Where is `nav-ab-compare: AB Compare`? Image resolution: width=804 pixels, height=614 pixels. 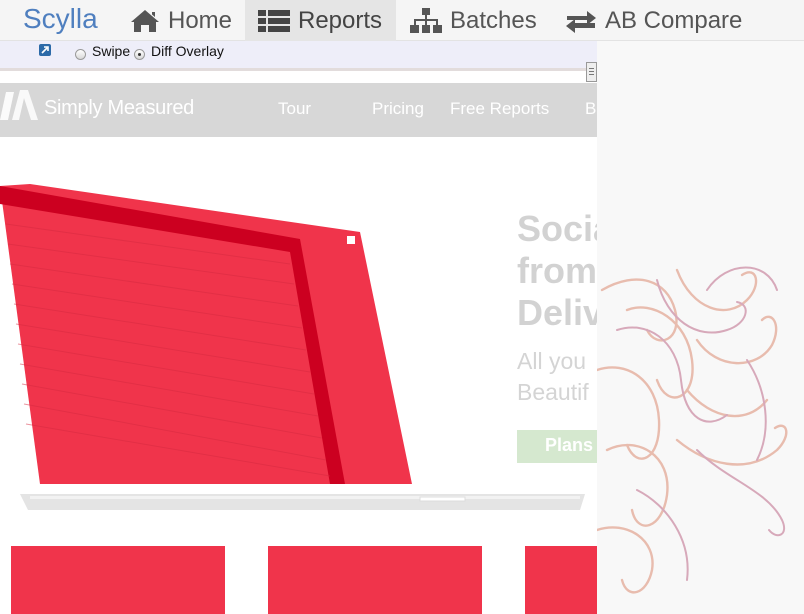 nav-ab-compare: AB Compare is located at coordinates (653, 20).